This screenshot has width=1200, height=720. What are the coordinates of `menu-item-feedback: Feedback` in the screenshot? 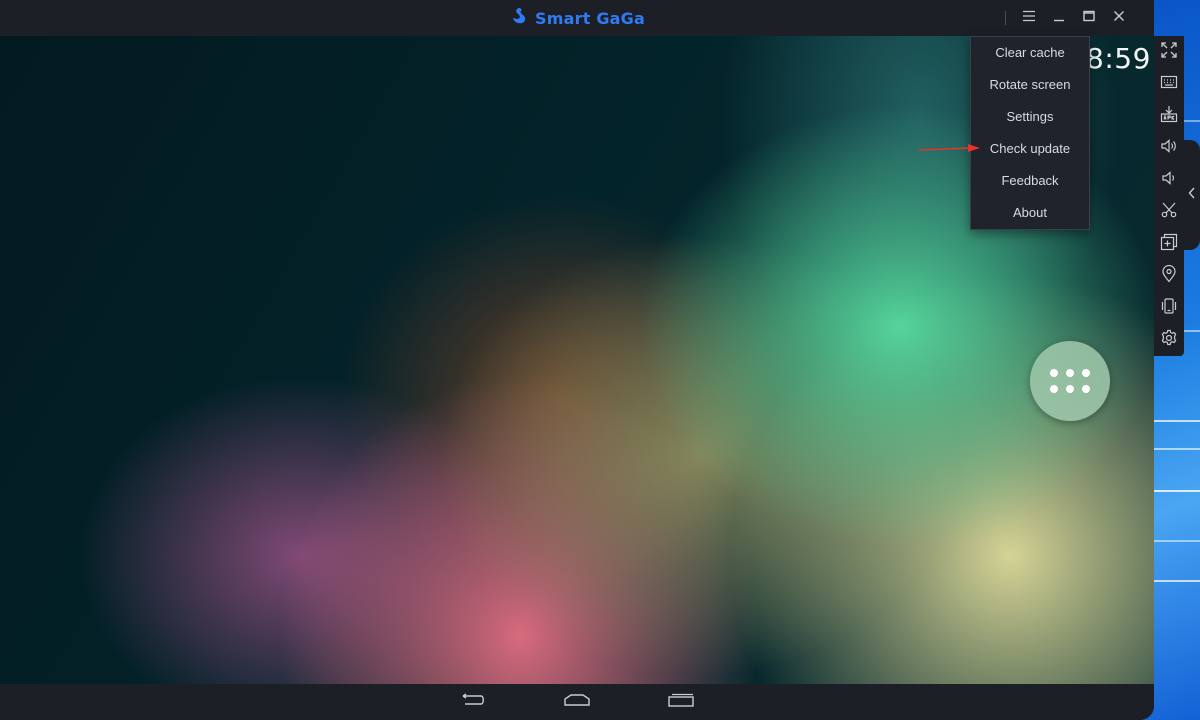 It's located at (1030, 181).